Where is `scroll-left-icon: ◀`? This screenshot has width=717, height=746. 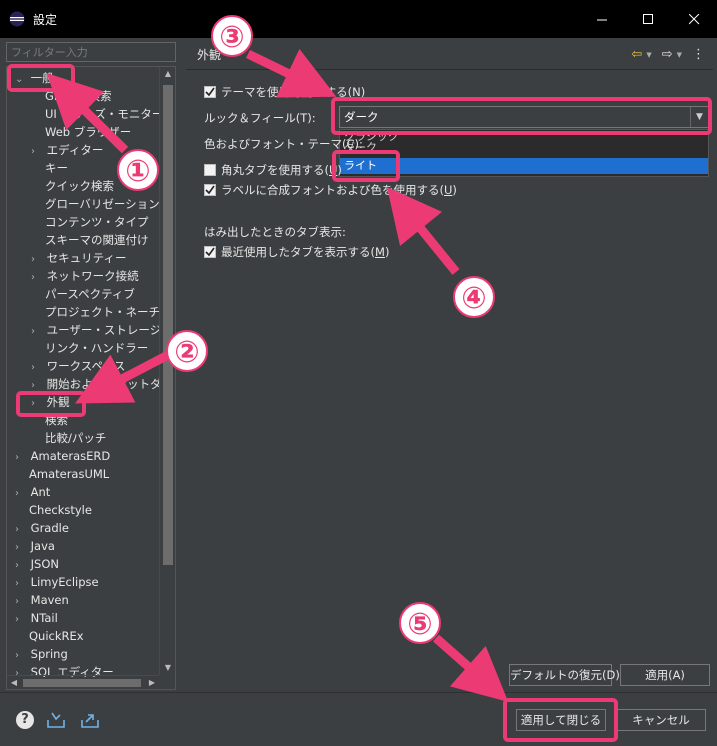
scroll-left-icon: ◀ is located at coordinates (14, 682).